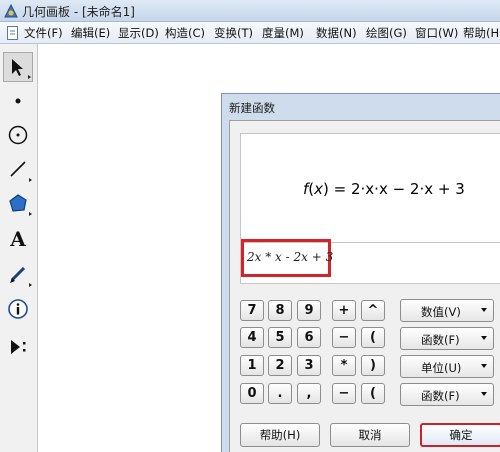  What do you see at coordinates (90, 33) in the screenshot?
I see `menu-edit: 编辑(E)` at bounding box center [90, 33].